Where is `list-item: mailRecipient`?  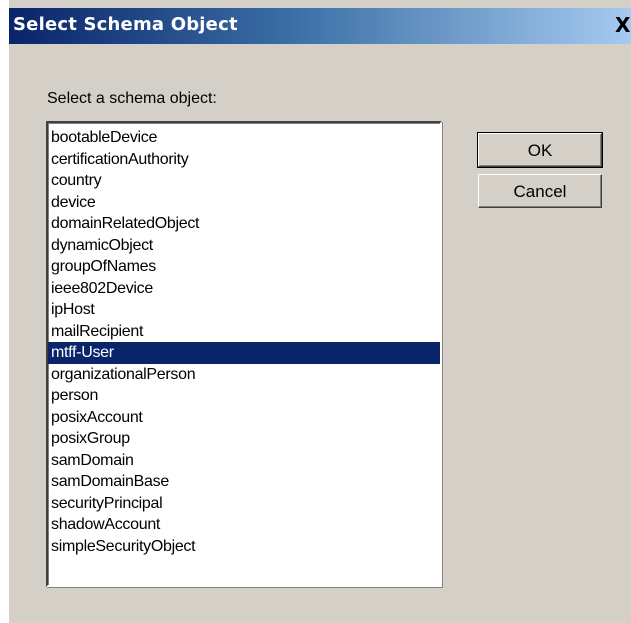
list-item: mailRecipient is located at coordinates (244, 332).